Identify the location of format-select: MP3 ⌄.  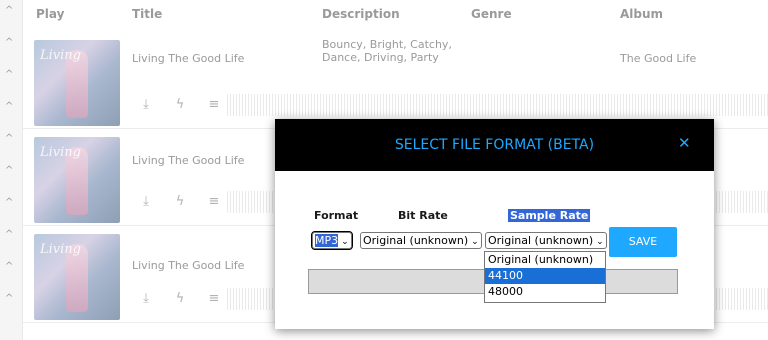
(332, 240).